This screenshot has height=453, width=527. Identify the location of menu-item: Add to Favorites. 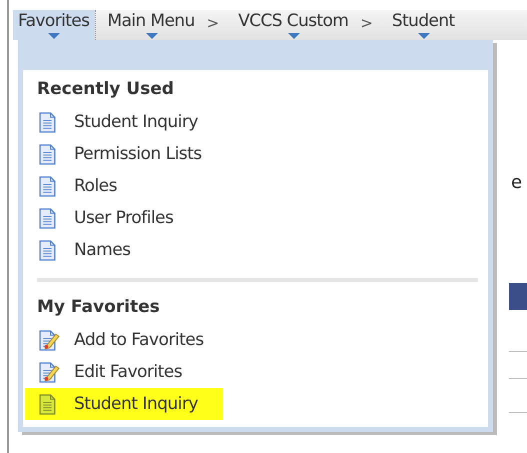
(125, 340).